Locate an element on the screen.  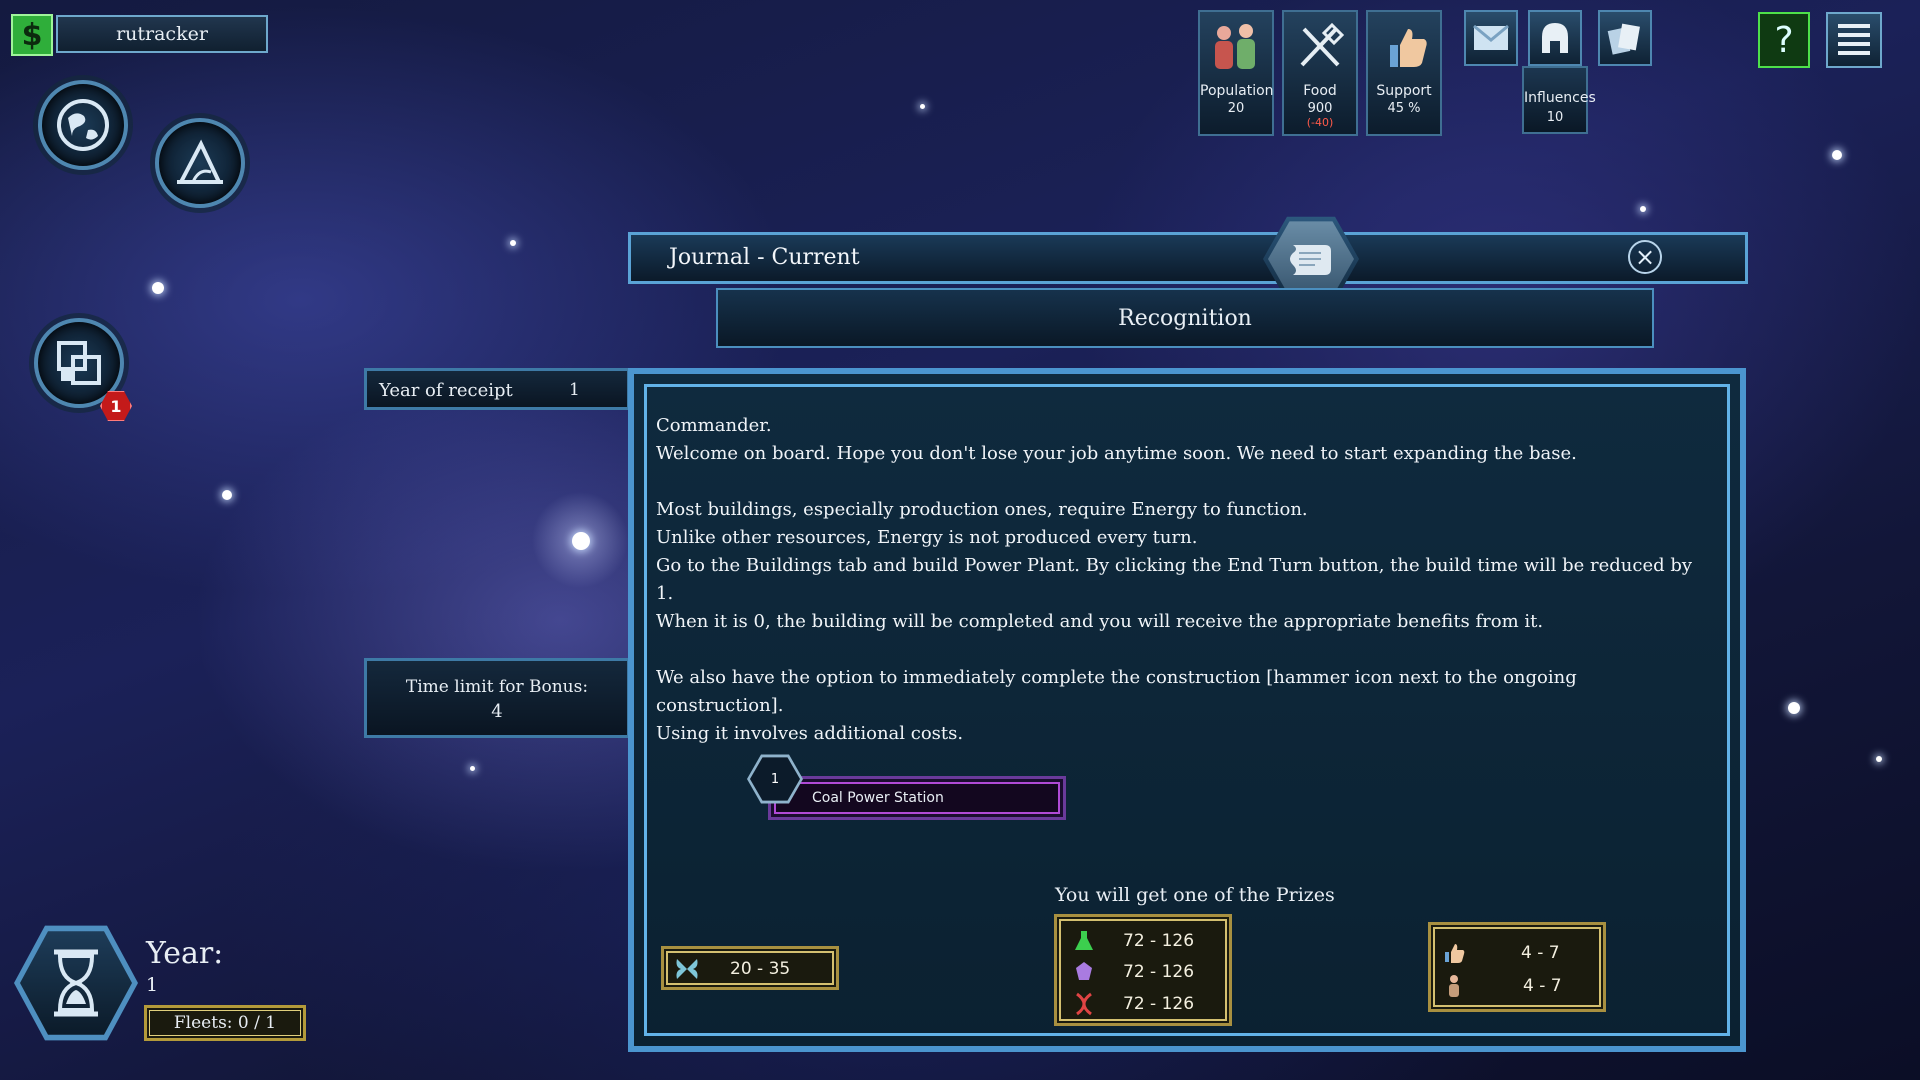
year-of-receipt-box: Year of receipt 1 is located at coordinates (497, 389).